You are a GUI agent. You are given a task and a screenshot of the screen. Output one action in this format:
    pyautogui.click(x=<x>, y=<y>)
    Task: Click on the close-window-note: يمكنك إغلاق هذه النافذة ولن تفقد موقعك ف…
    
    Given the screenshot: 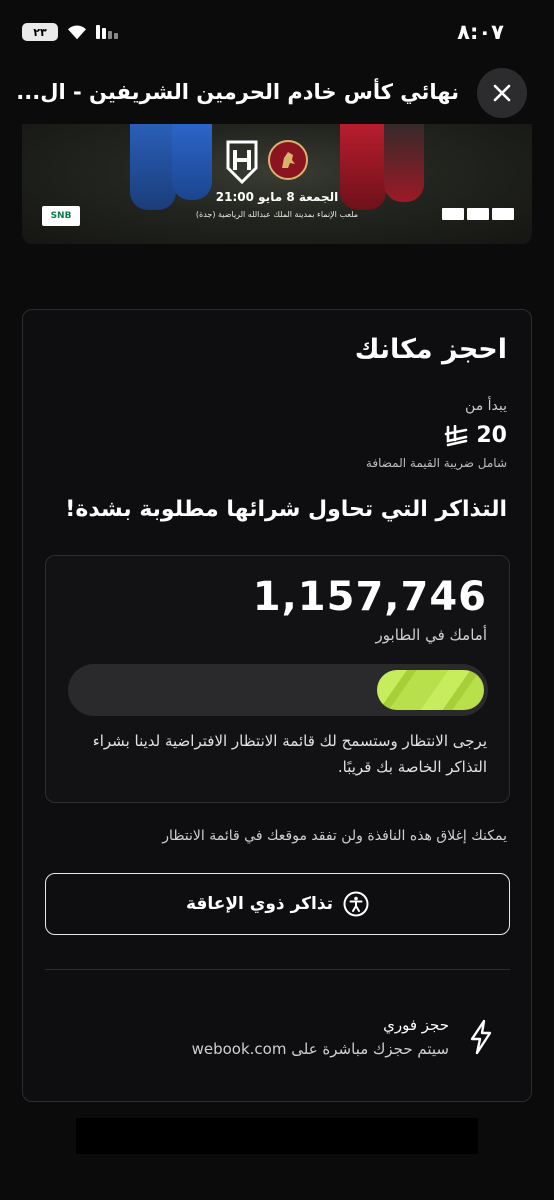 What is the action you would take?
    pyautogui.click(x=334, y=836)
    